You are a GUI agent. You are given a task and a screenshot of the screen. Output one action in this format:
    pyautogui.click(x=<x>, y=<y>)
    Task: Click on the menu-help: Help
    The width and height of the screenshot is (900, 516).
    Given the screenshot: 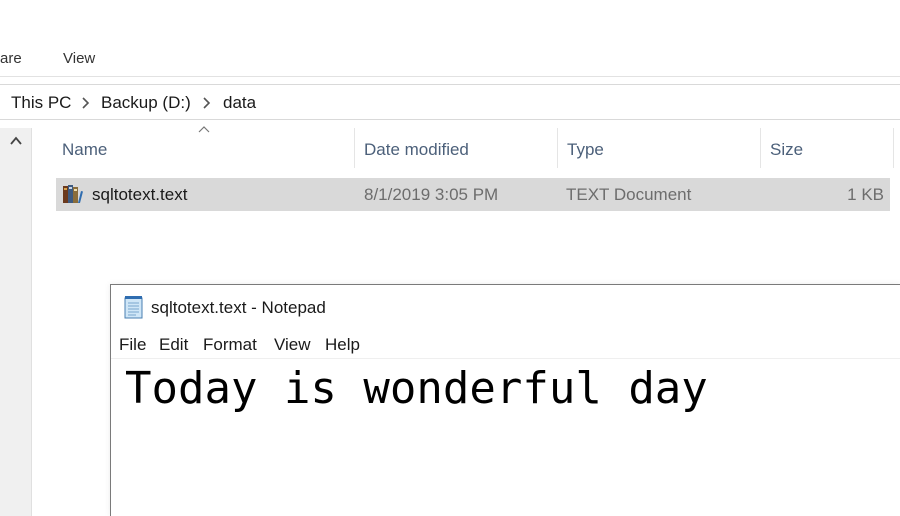 What is the action you would take?
    pyautogui.click(x=342, y=345)
    